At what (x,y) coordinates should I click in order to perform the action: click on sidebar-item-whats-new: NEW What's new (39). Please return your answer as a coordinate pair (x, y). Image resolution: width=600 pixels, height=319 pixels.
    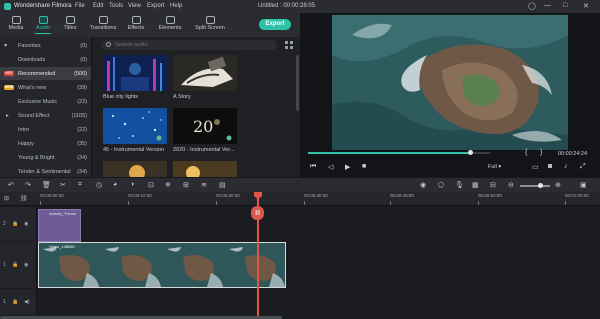
    Looking at the image, I should click on (45, 87).